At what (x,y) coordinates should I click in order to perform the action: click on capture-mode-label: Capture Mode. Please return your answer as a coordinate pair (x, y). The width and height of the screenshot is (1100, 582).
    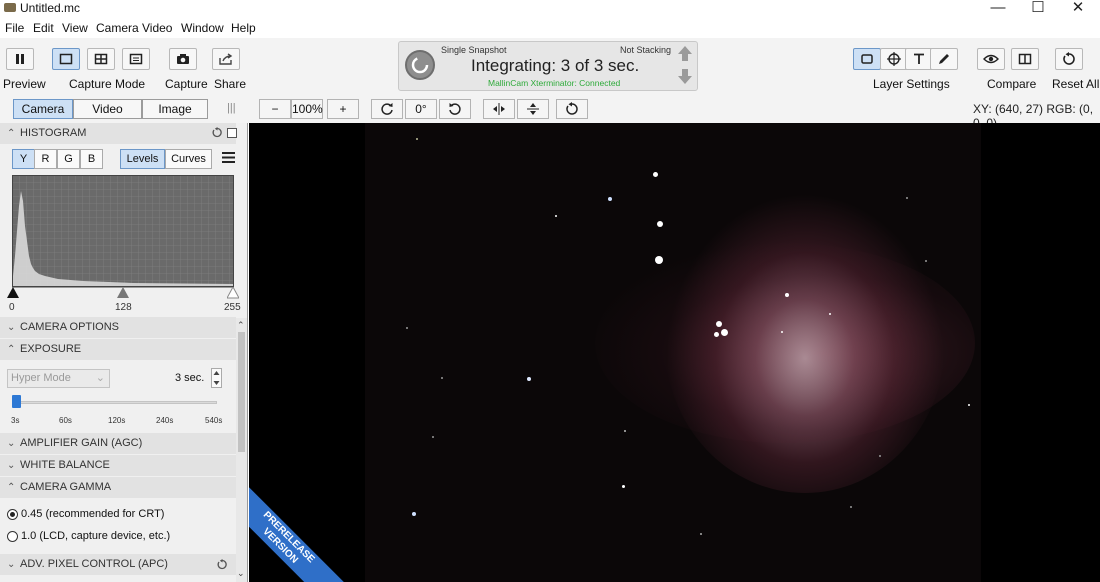
    Looking at the image, I should click on (107, 84).